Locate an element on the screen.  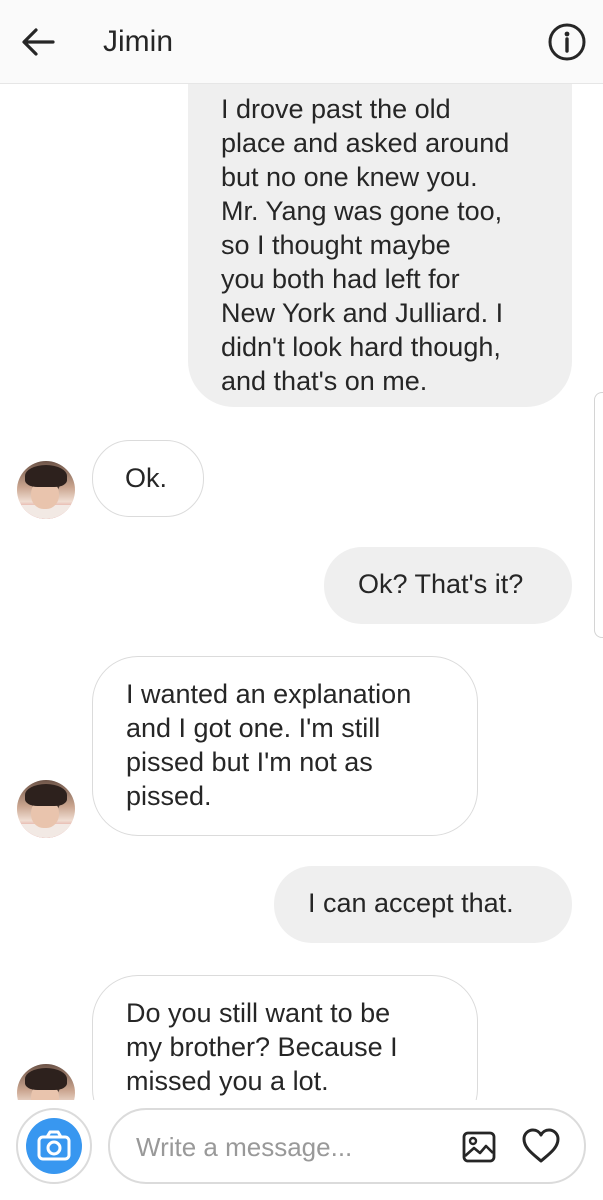
message-text: Ok? That's it? is located at coordinates (441, 584).